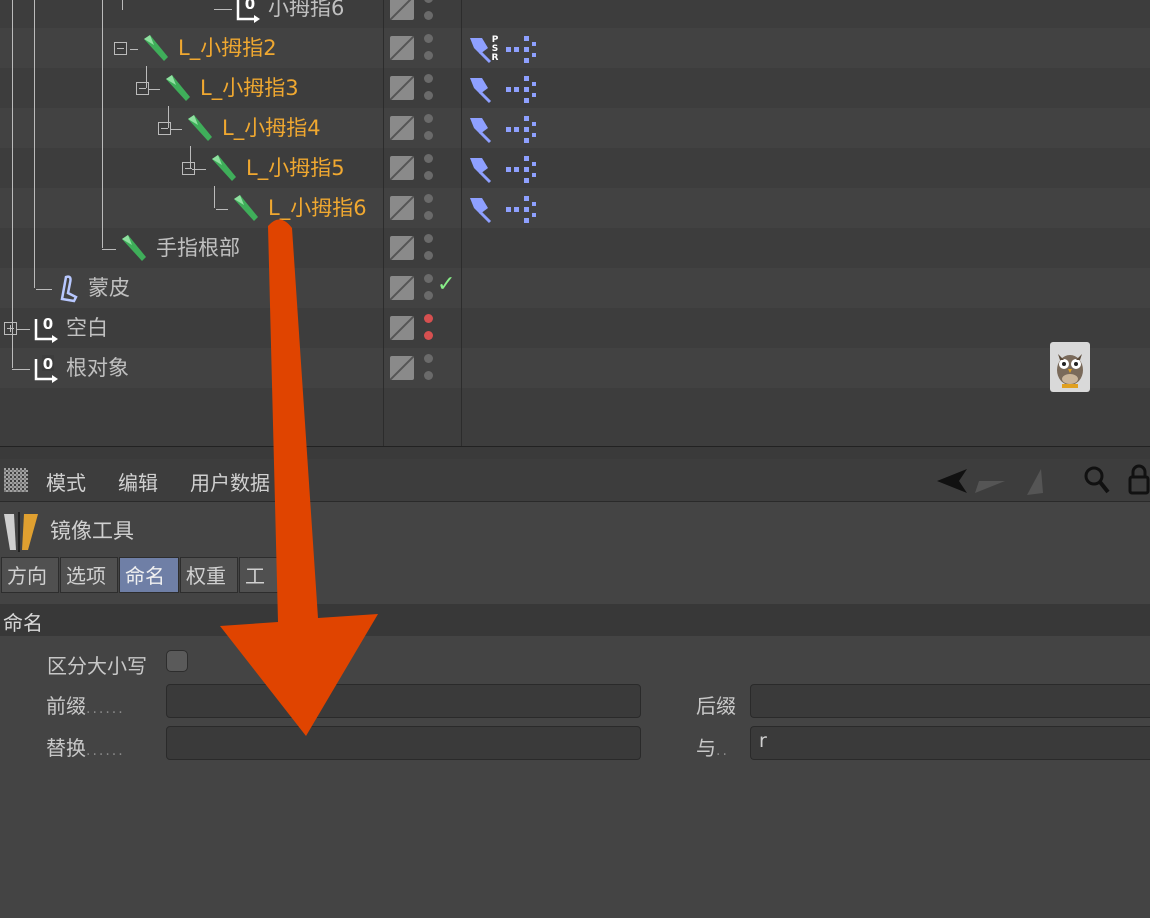  Describe the element at coordinates (575, 328) in the screenshot. I see `object-row: 0 空白` at that location.